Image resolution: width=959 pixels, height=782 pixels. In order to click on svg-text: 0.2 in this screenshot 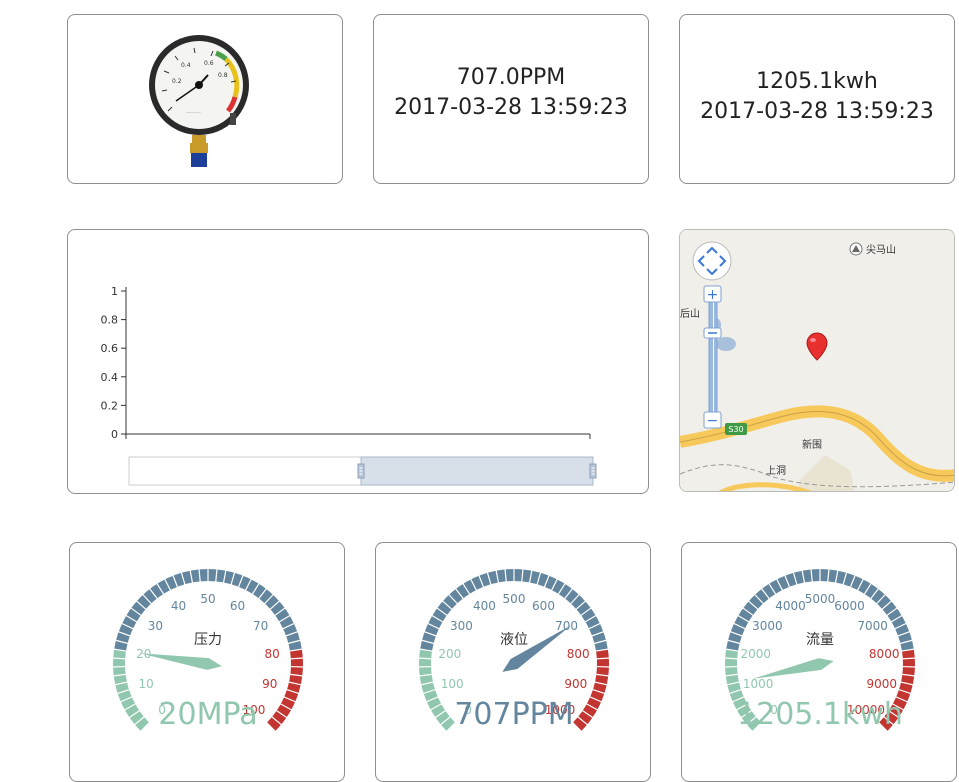, I will do `click(177, 81)`.